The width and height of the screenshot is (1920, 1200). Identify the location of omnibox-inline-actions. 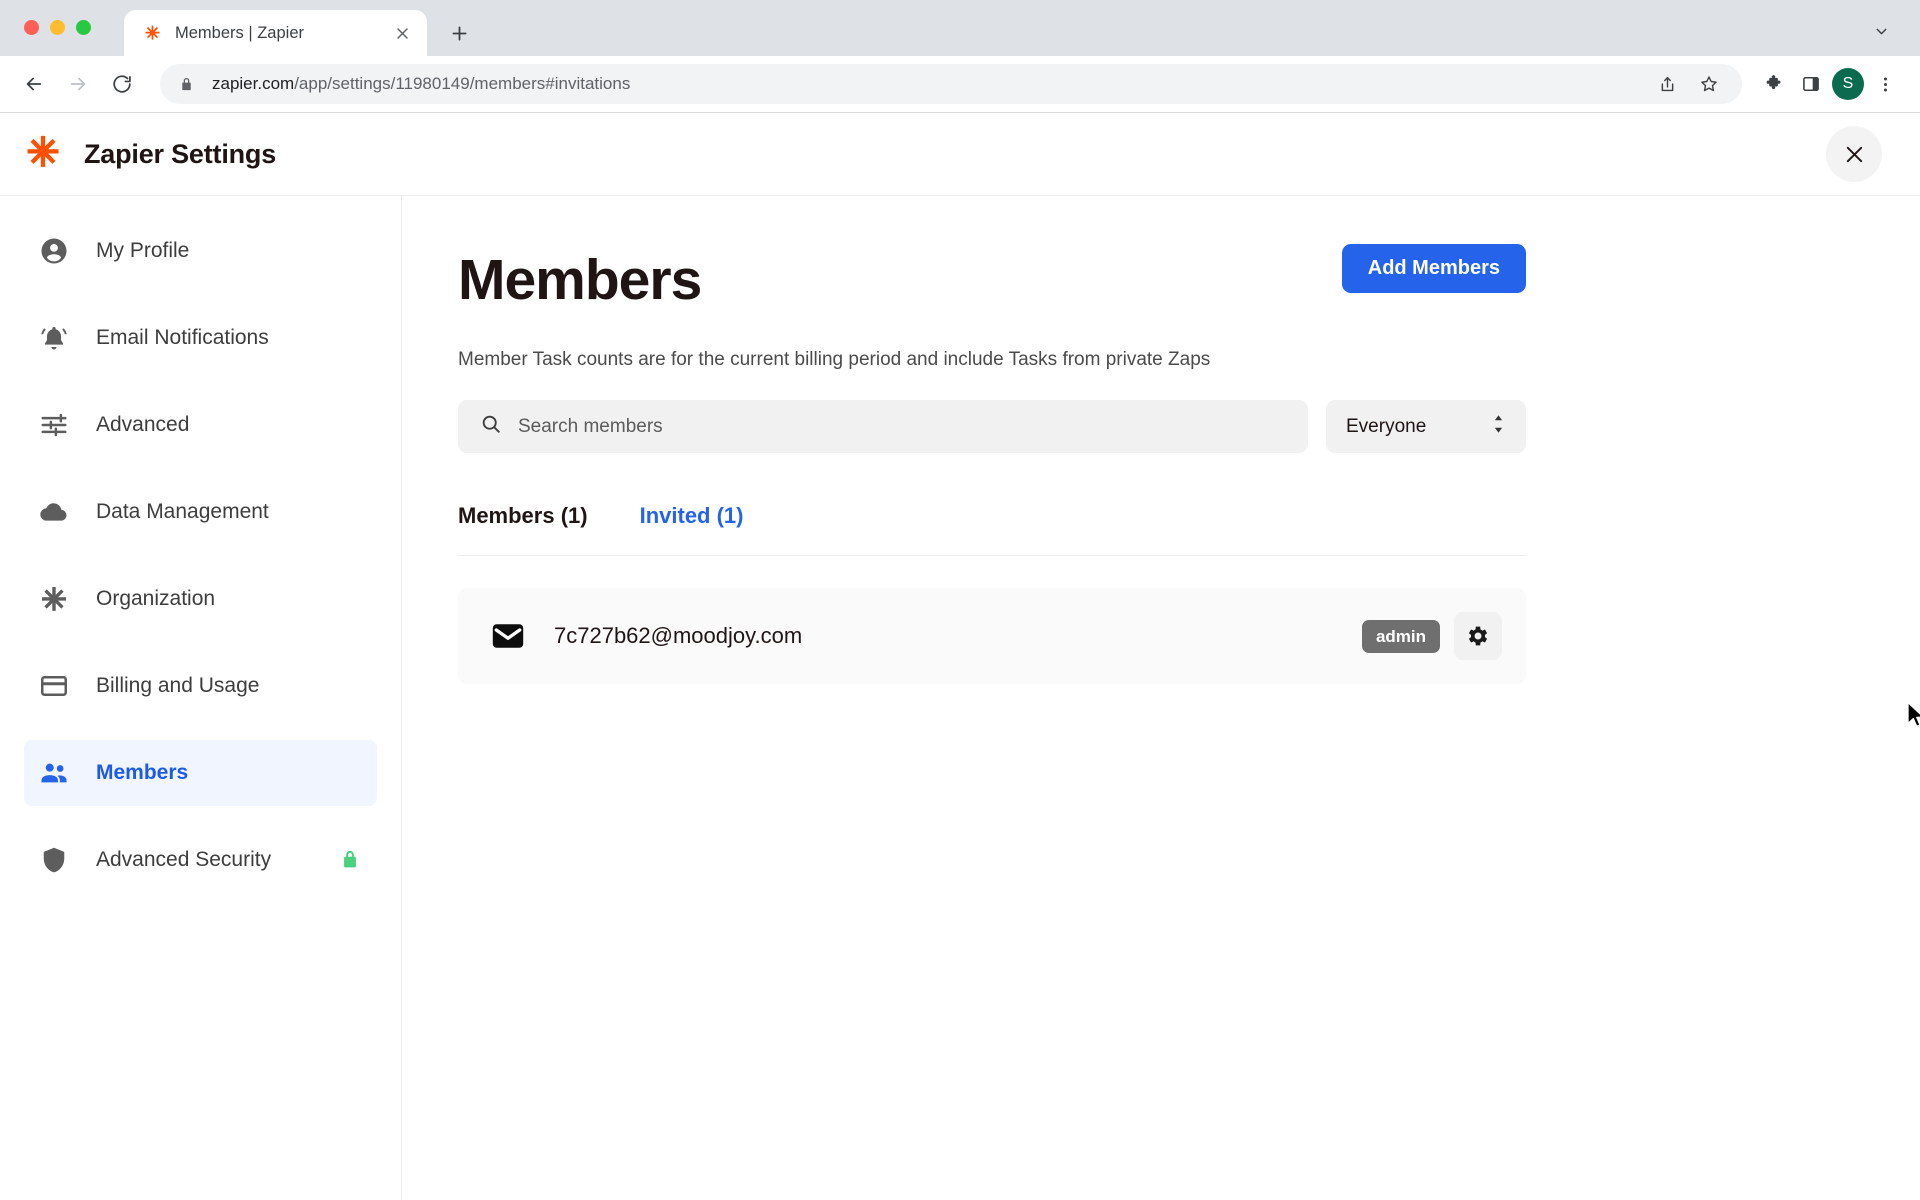
(1683, 84).